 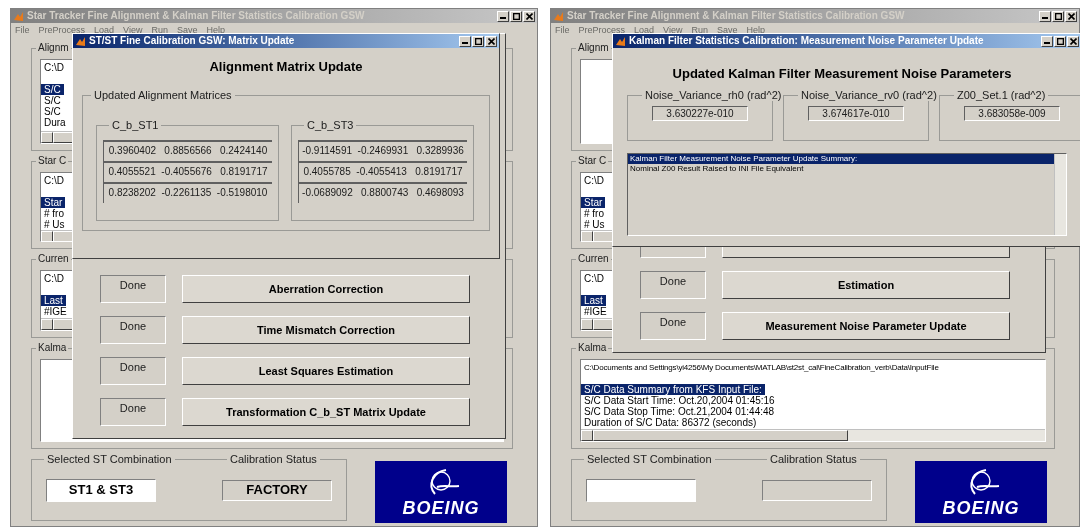 What do you see at coordinates (326, 371) in the screenshot?
I see `step-button: Least Squares Estimation` at bounding box center [326, 371].